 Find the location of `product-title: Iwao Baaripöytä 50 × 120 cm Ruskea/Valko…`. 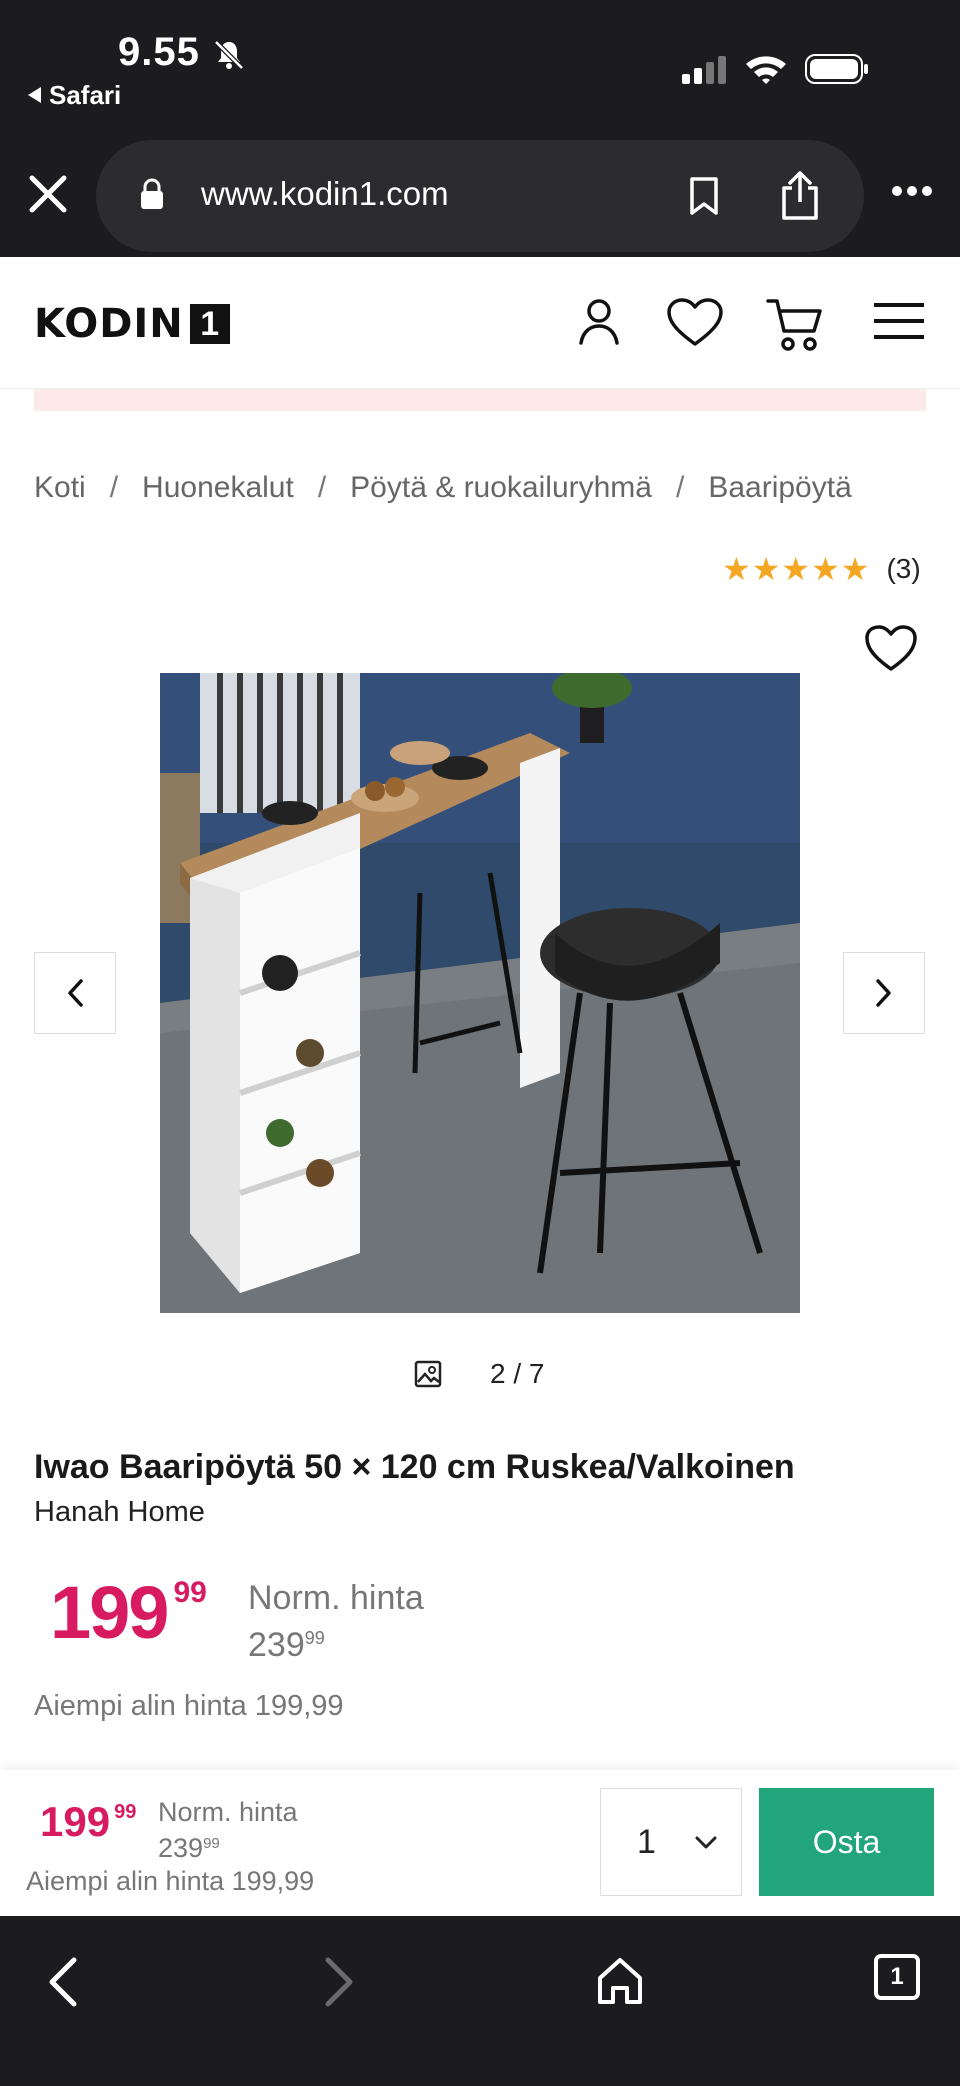

product-title: Iwao Baaripöytä 50 × 120 cm Ruskea/Valko… is located at coordinates (414, 1467).